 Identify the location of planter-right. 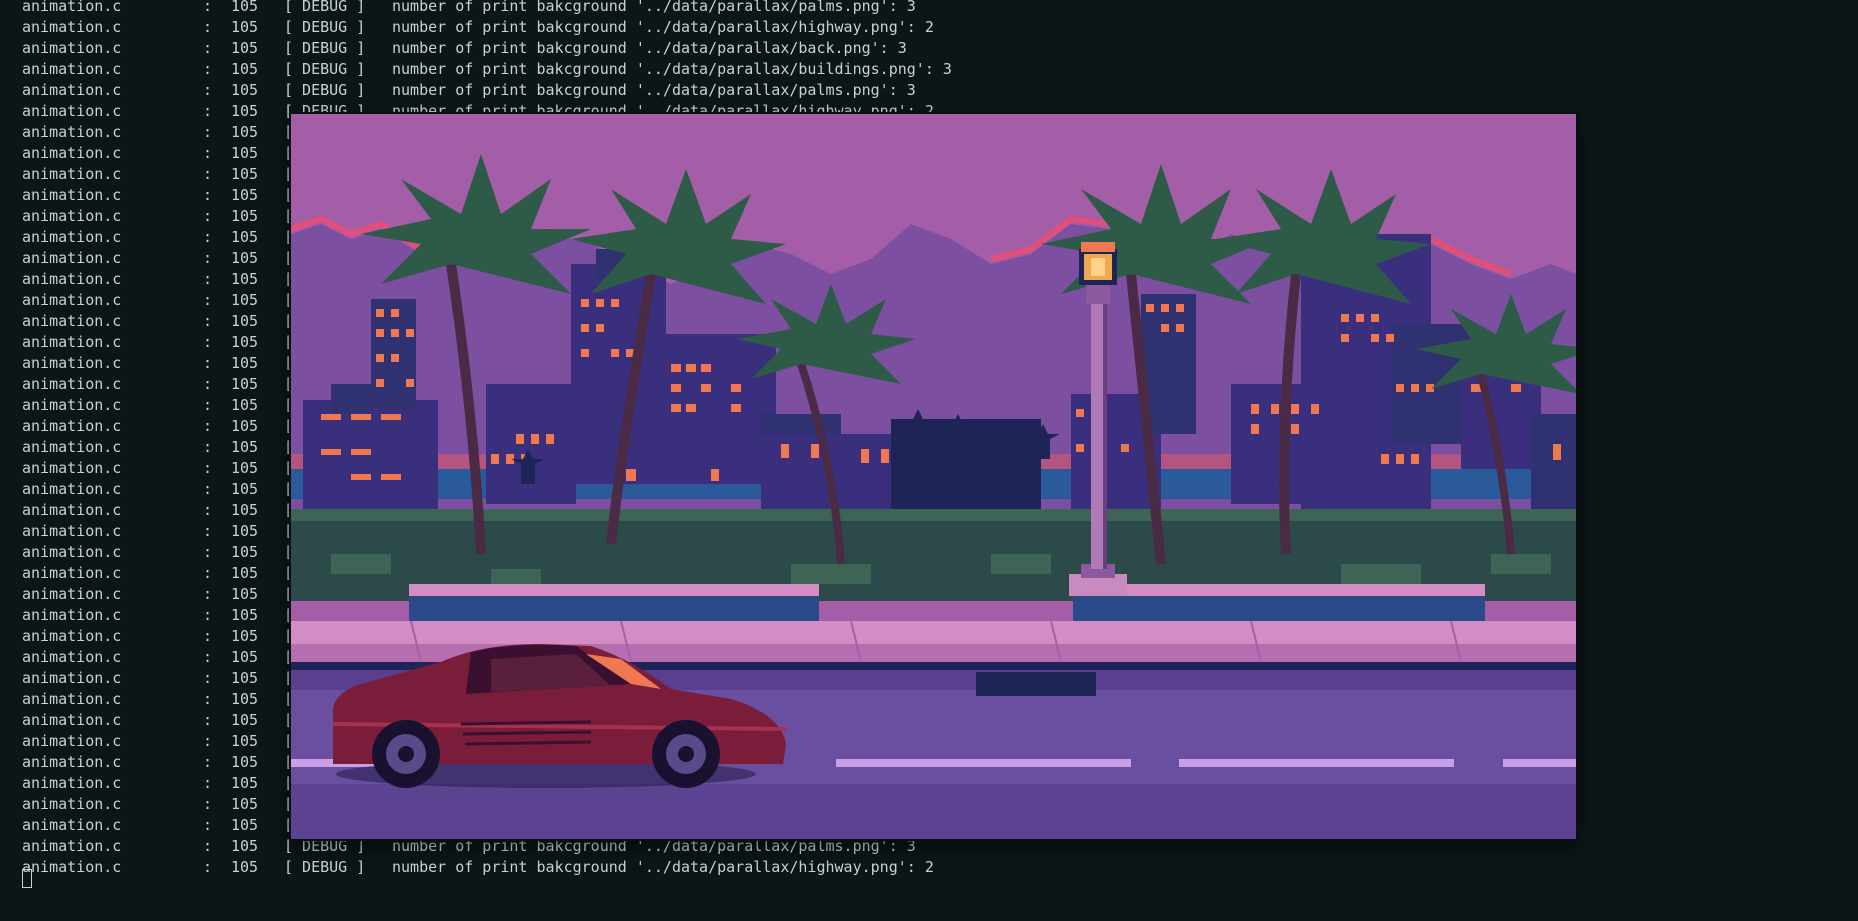
(1279, 602).